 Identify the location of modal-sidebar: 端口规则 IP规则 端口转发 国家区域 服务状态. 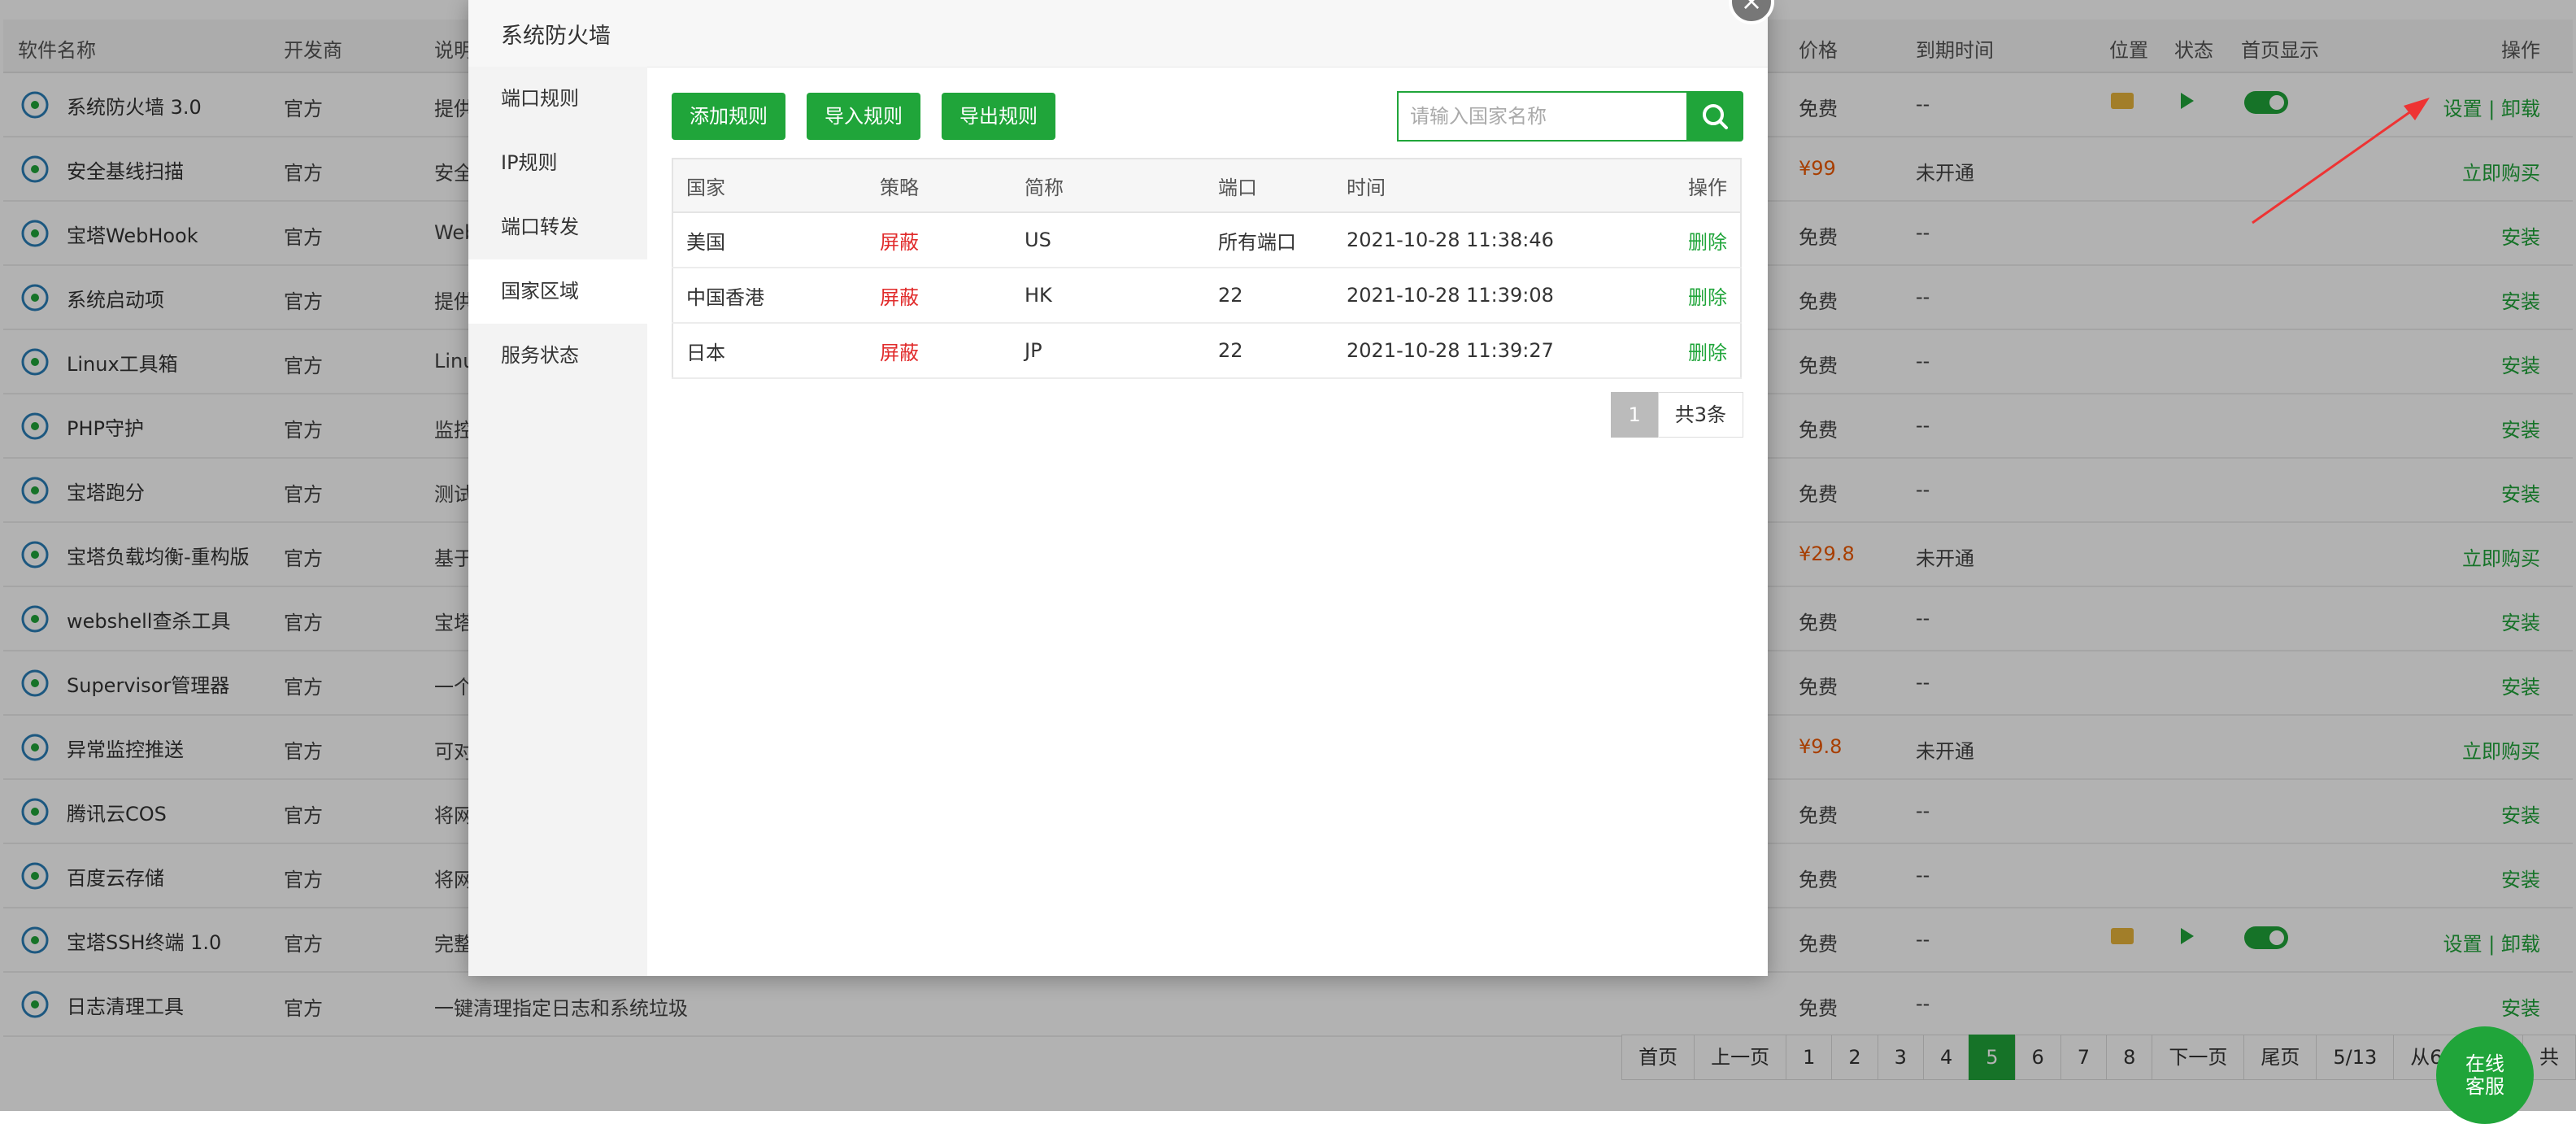
(558, 521).